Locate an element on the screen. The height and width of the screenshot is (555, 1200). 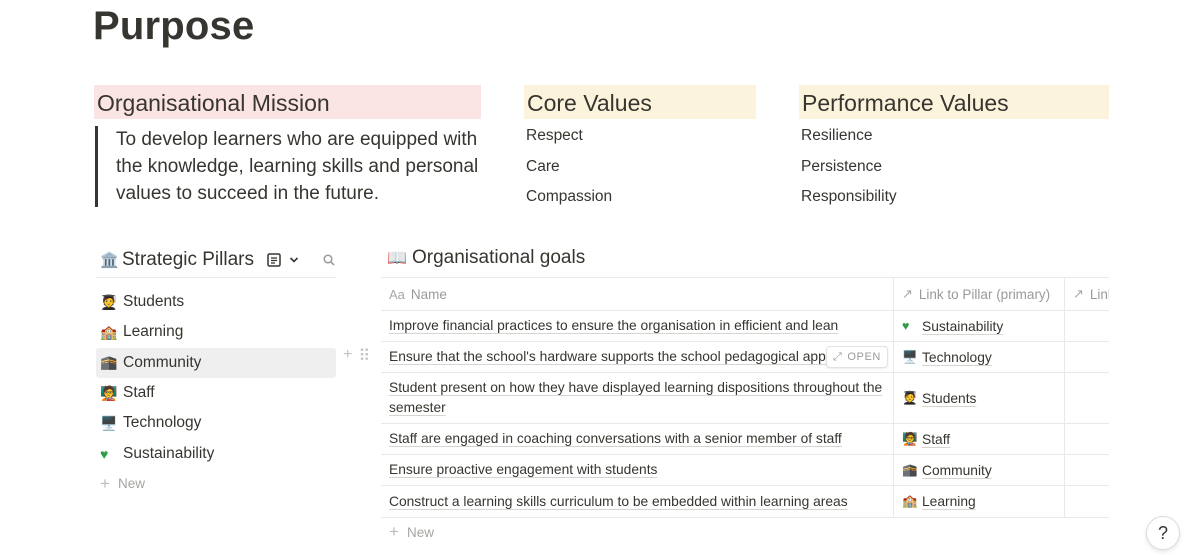
pillar-item-label: Technology is located at coordinates (162, 423).